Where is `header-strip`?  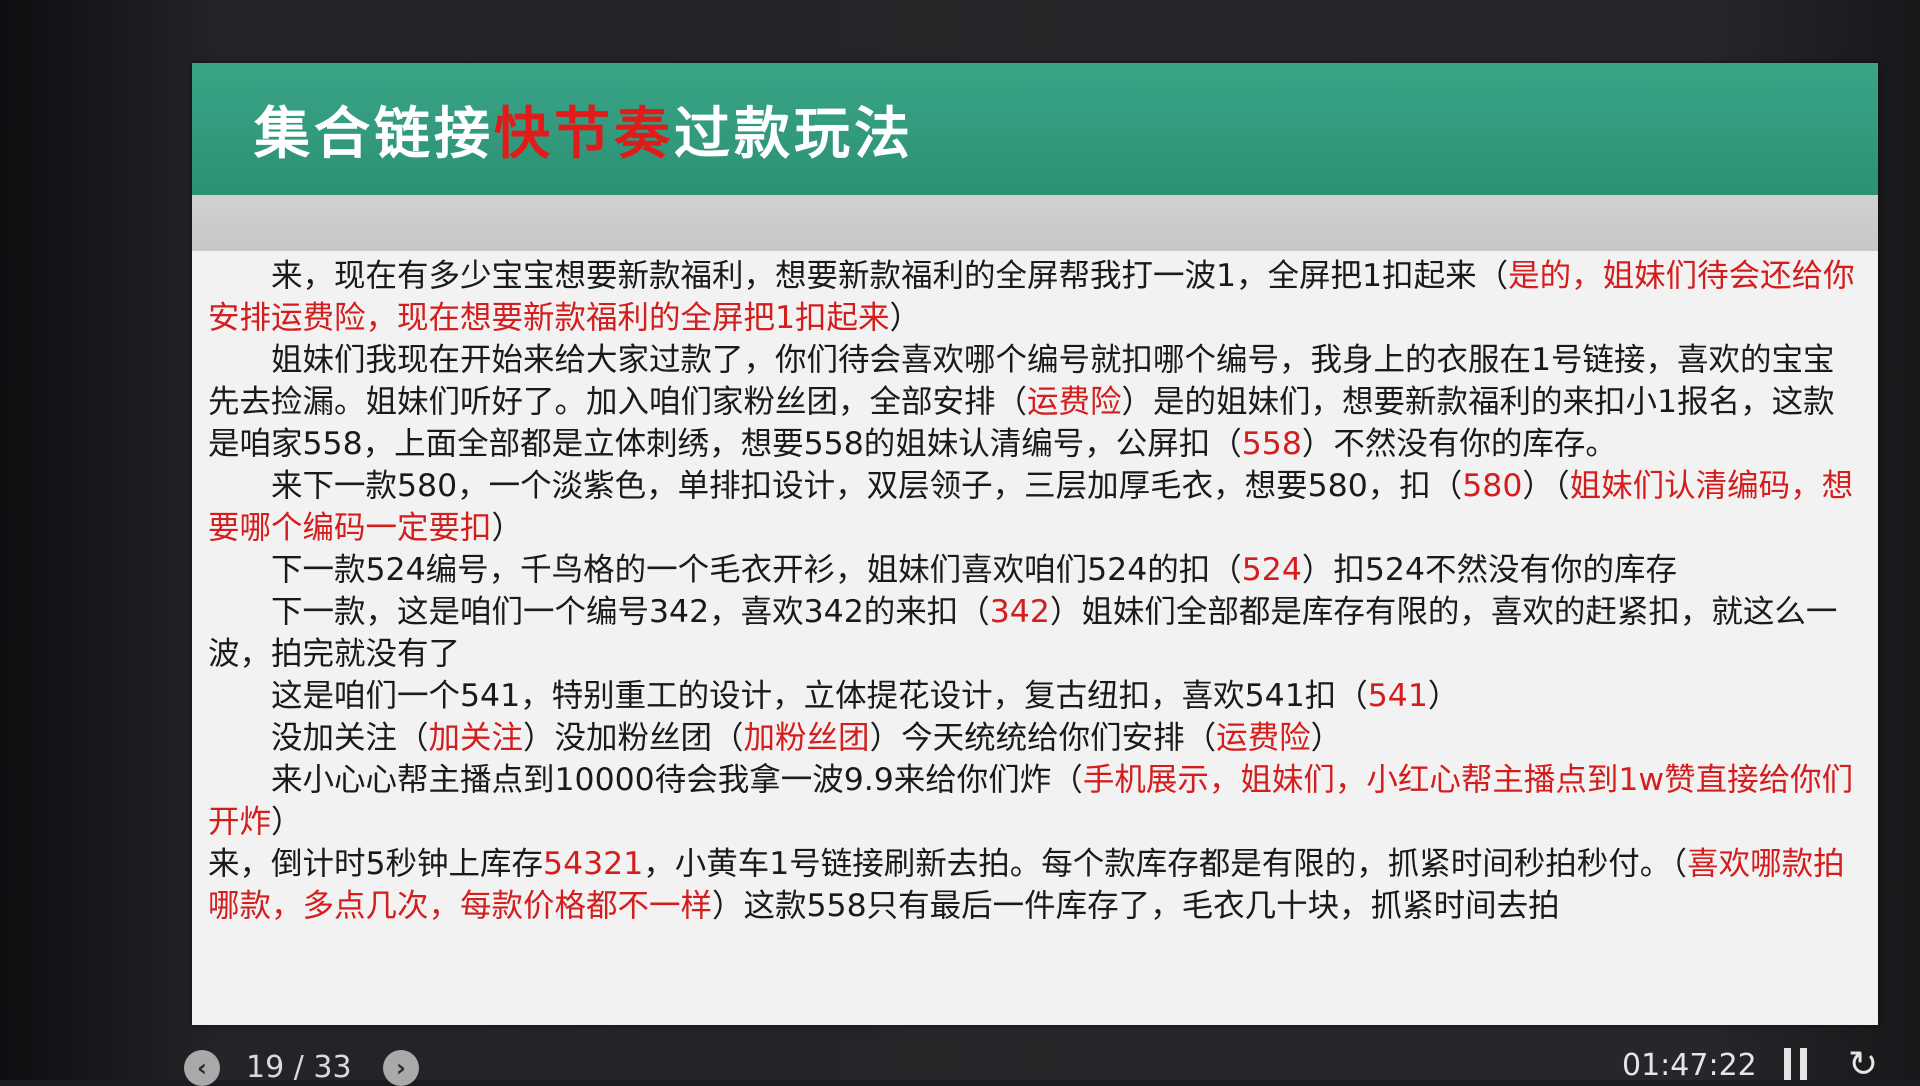 header-strip is located at coordinates (1035, 223).